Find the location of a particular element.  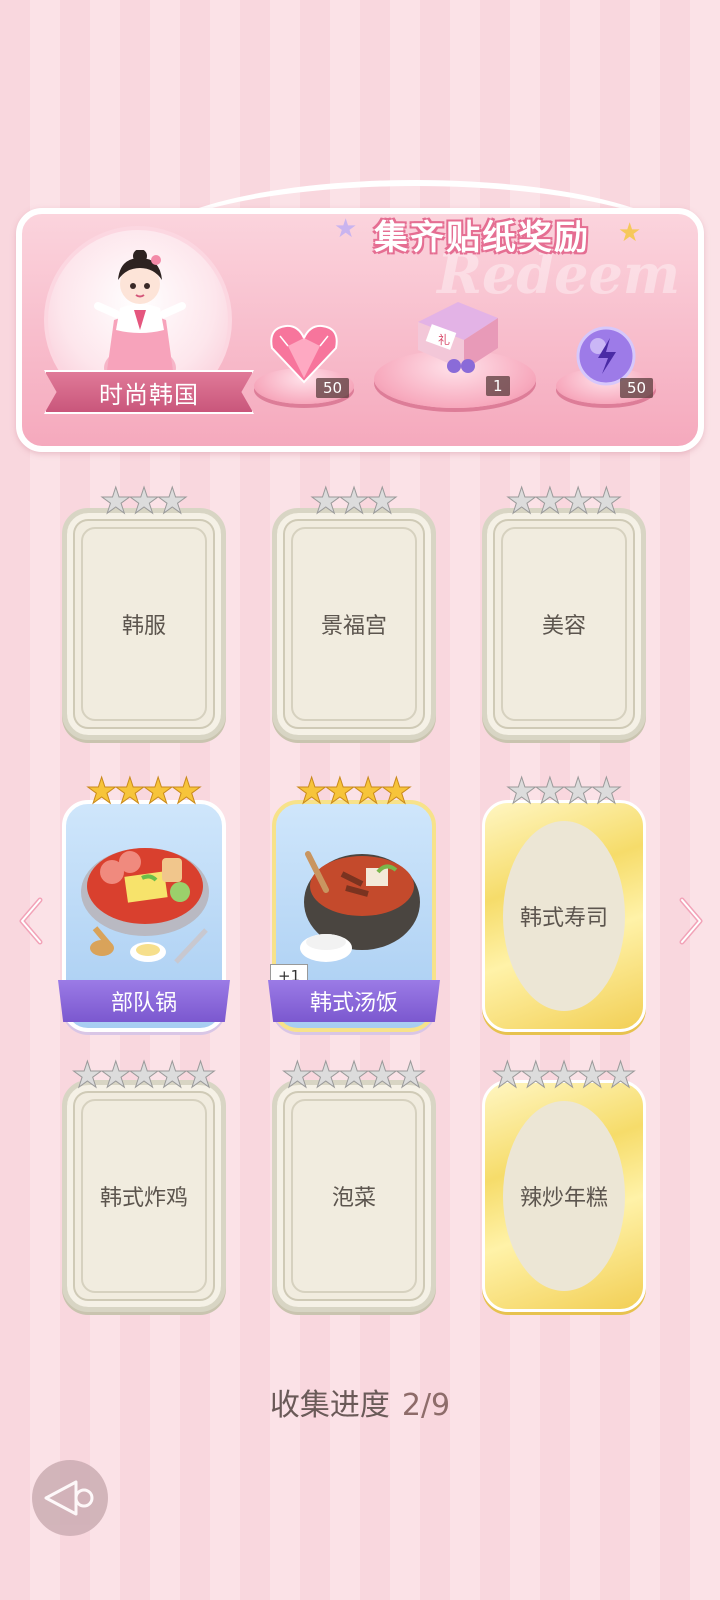

sticker-card-hanbok: 韩服 is located at coordinates (144, 624).